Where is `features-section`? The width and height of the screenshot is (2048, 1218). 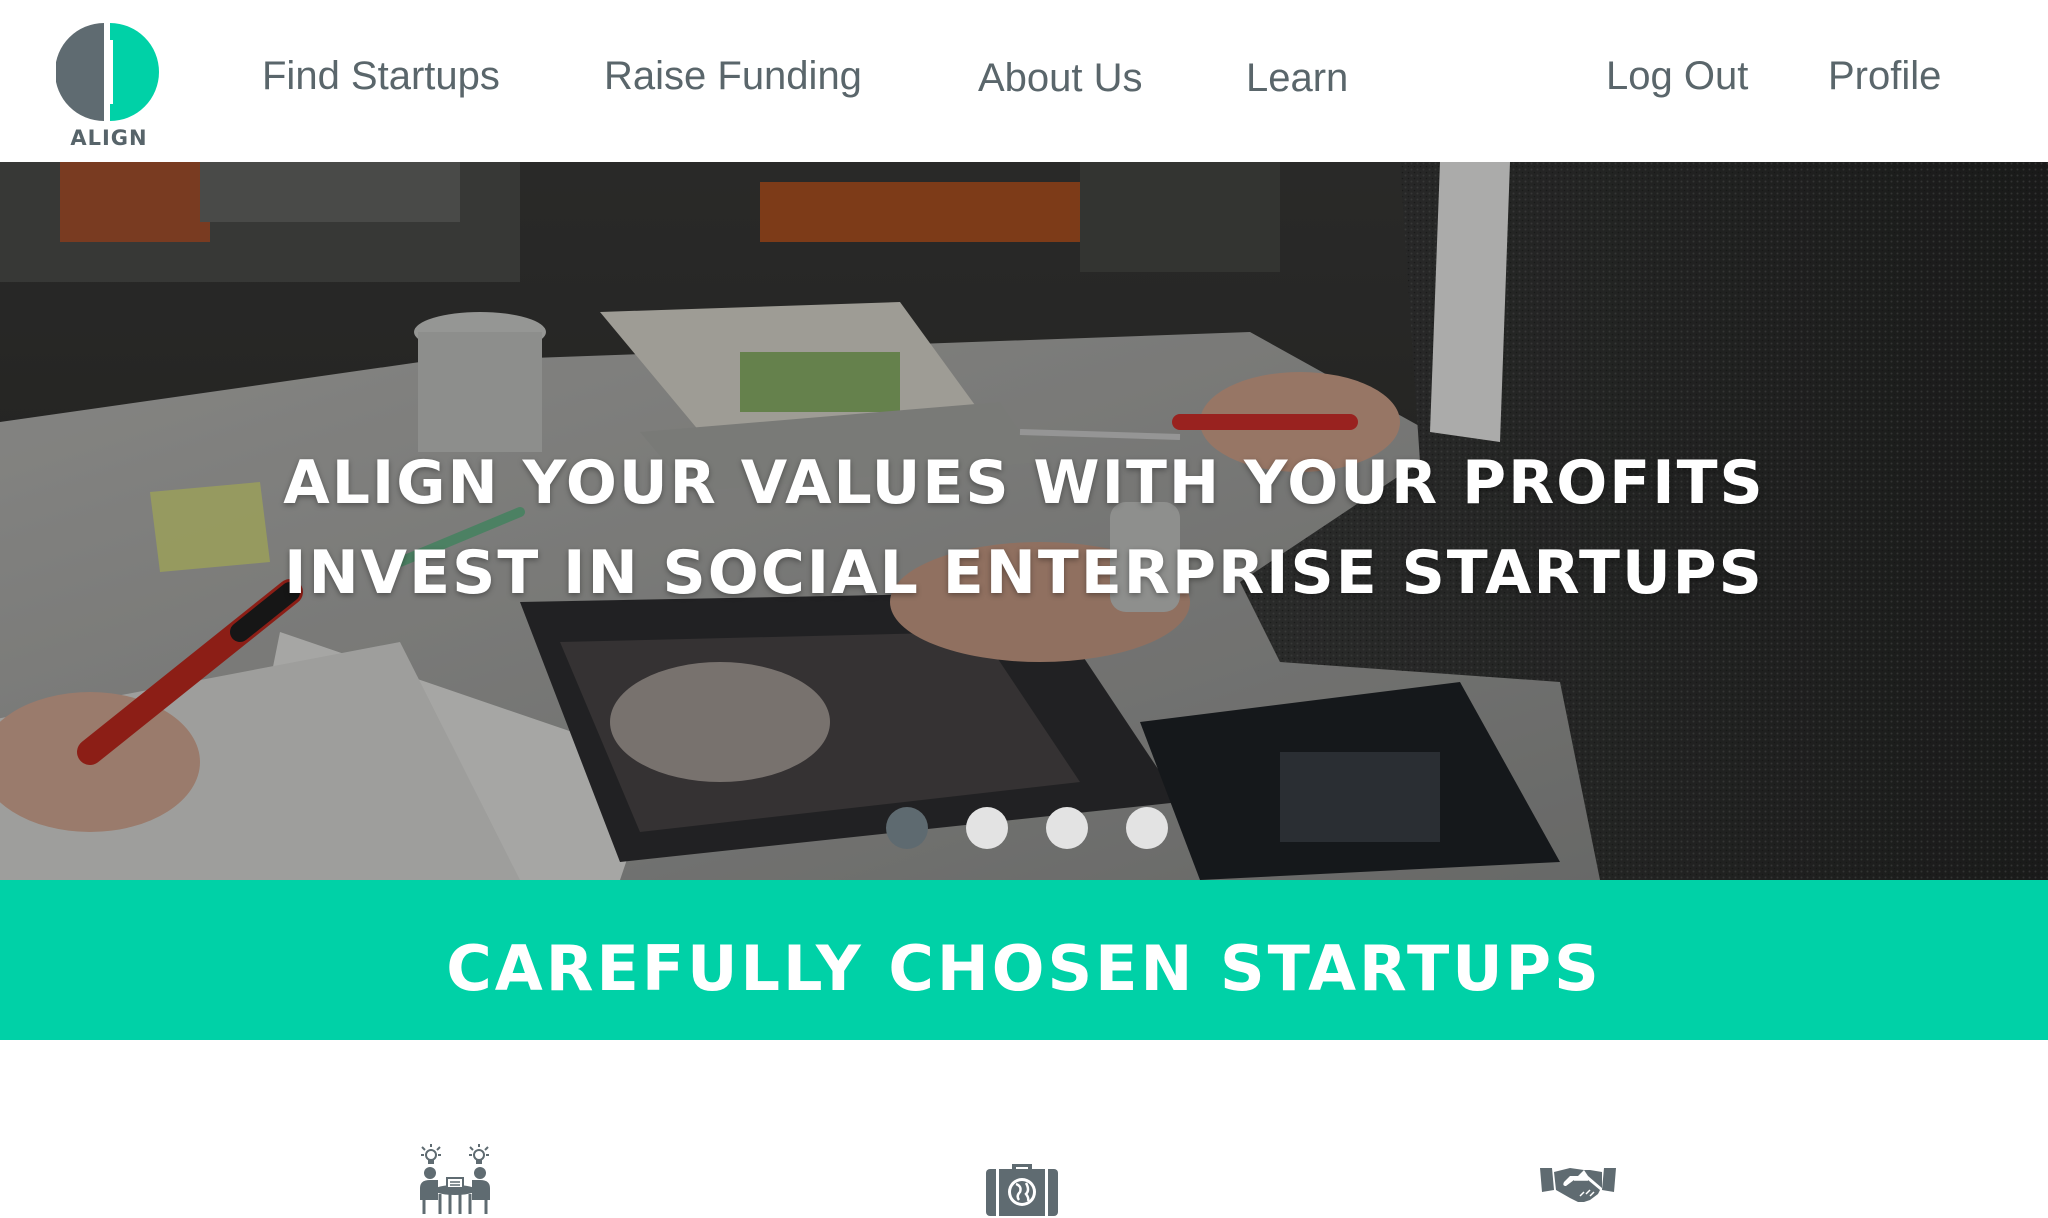 features-section is located at coordinates (1024, 1129).